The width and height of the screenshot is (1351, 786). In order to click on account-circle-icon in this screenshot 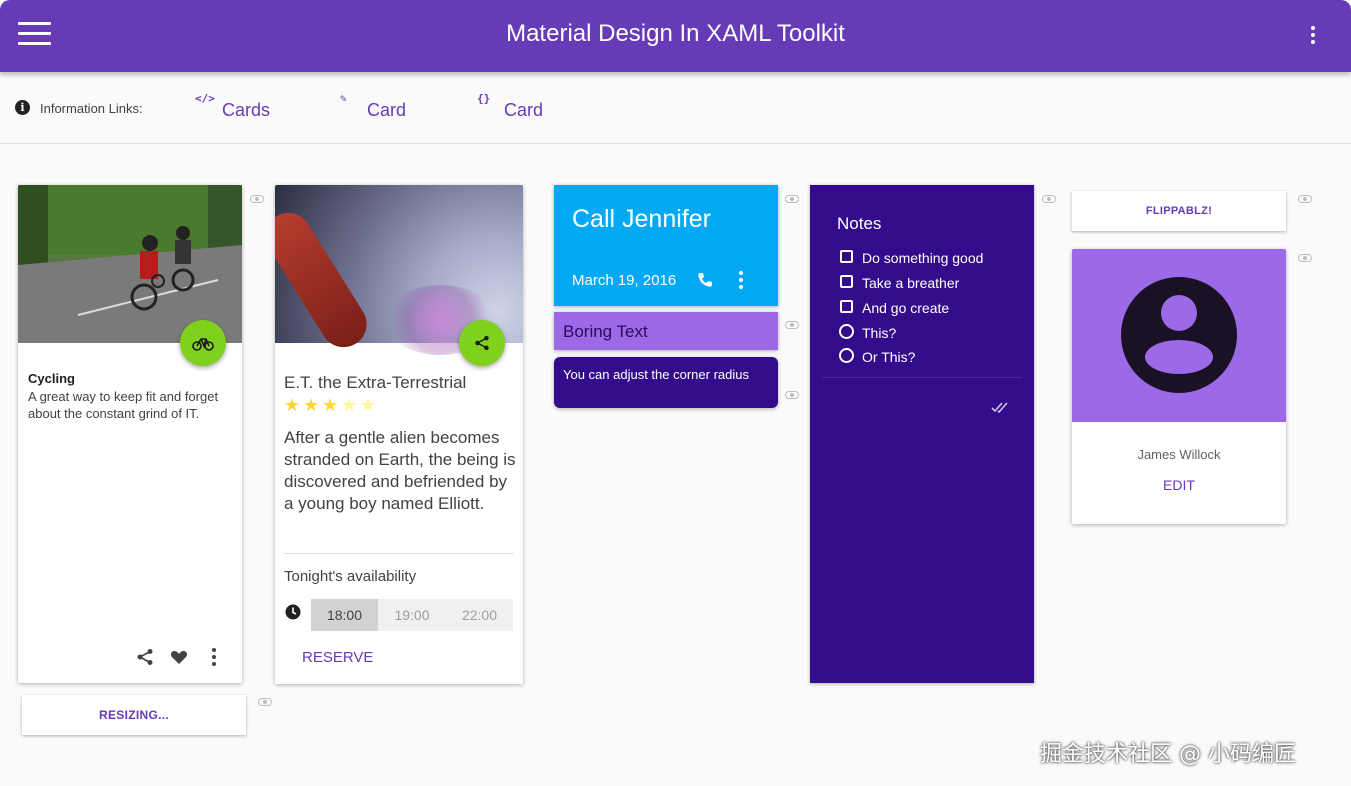, I will do `click(1179, 335)`.